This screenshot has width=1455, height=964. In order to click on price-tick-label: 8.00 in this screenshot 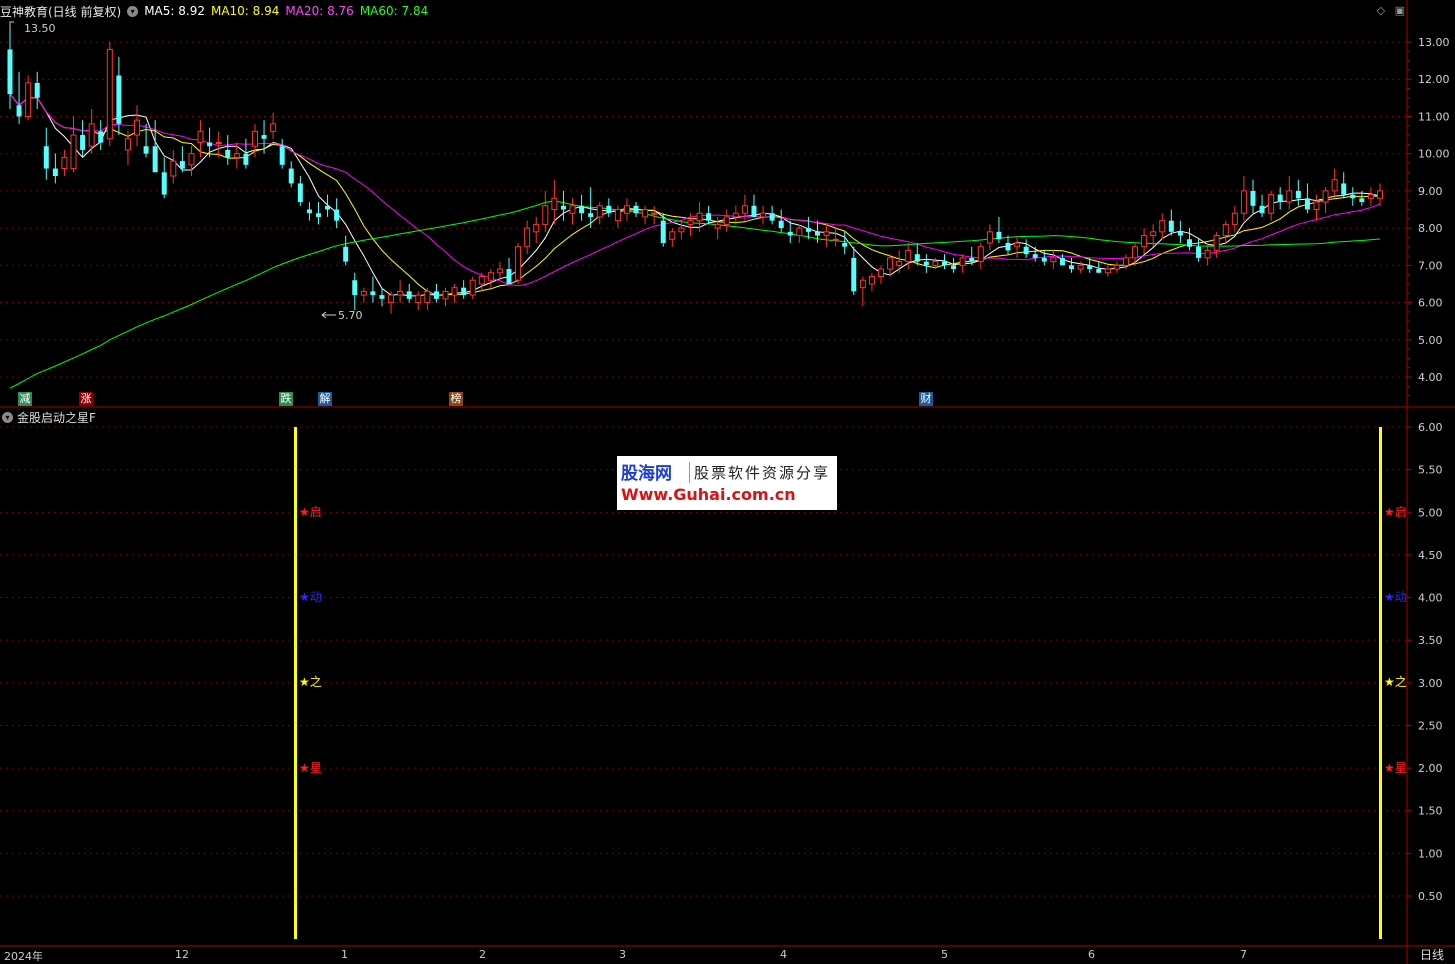, I will do `click(1430, 228)`.